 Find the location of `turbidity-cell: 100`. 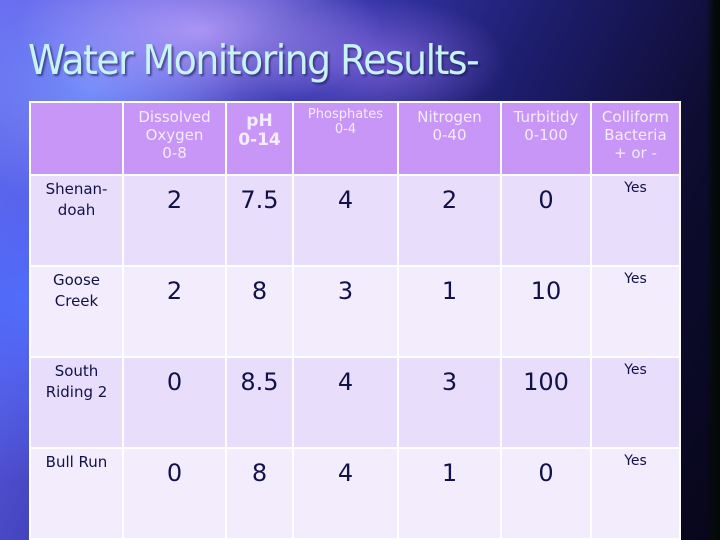

turbidity-cell: 100 is located at coordinates (546, 402).